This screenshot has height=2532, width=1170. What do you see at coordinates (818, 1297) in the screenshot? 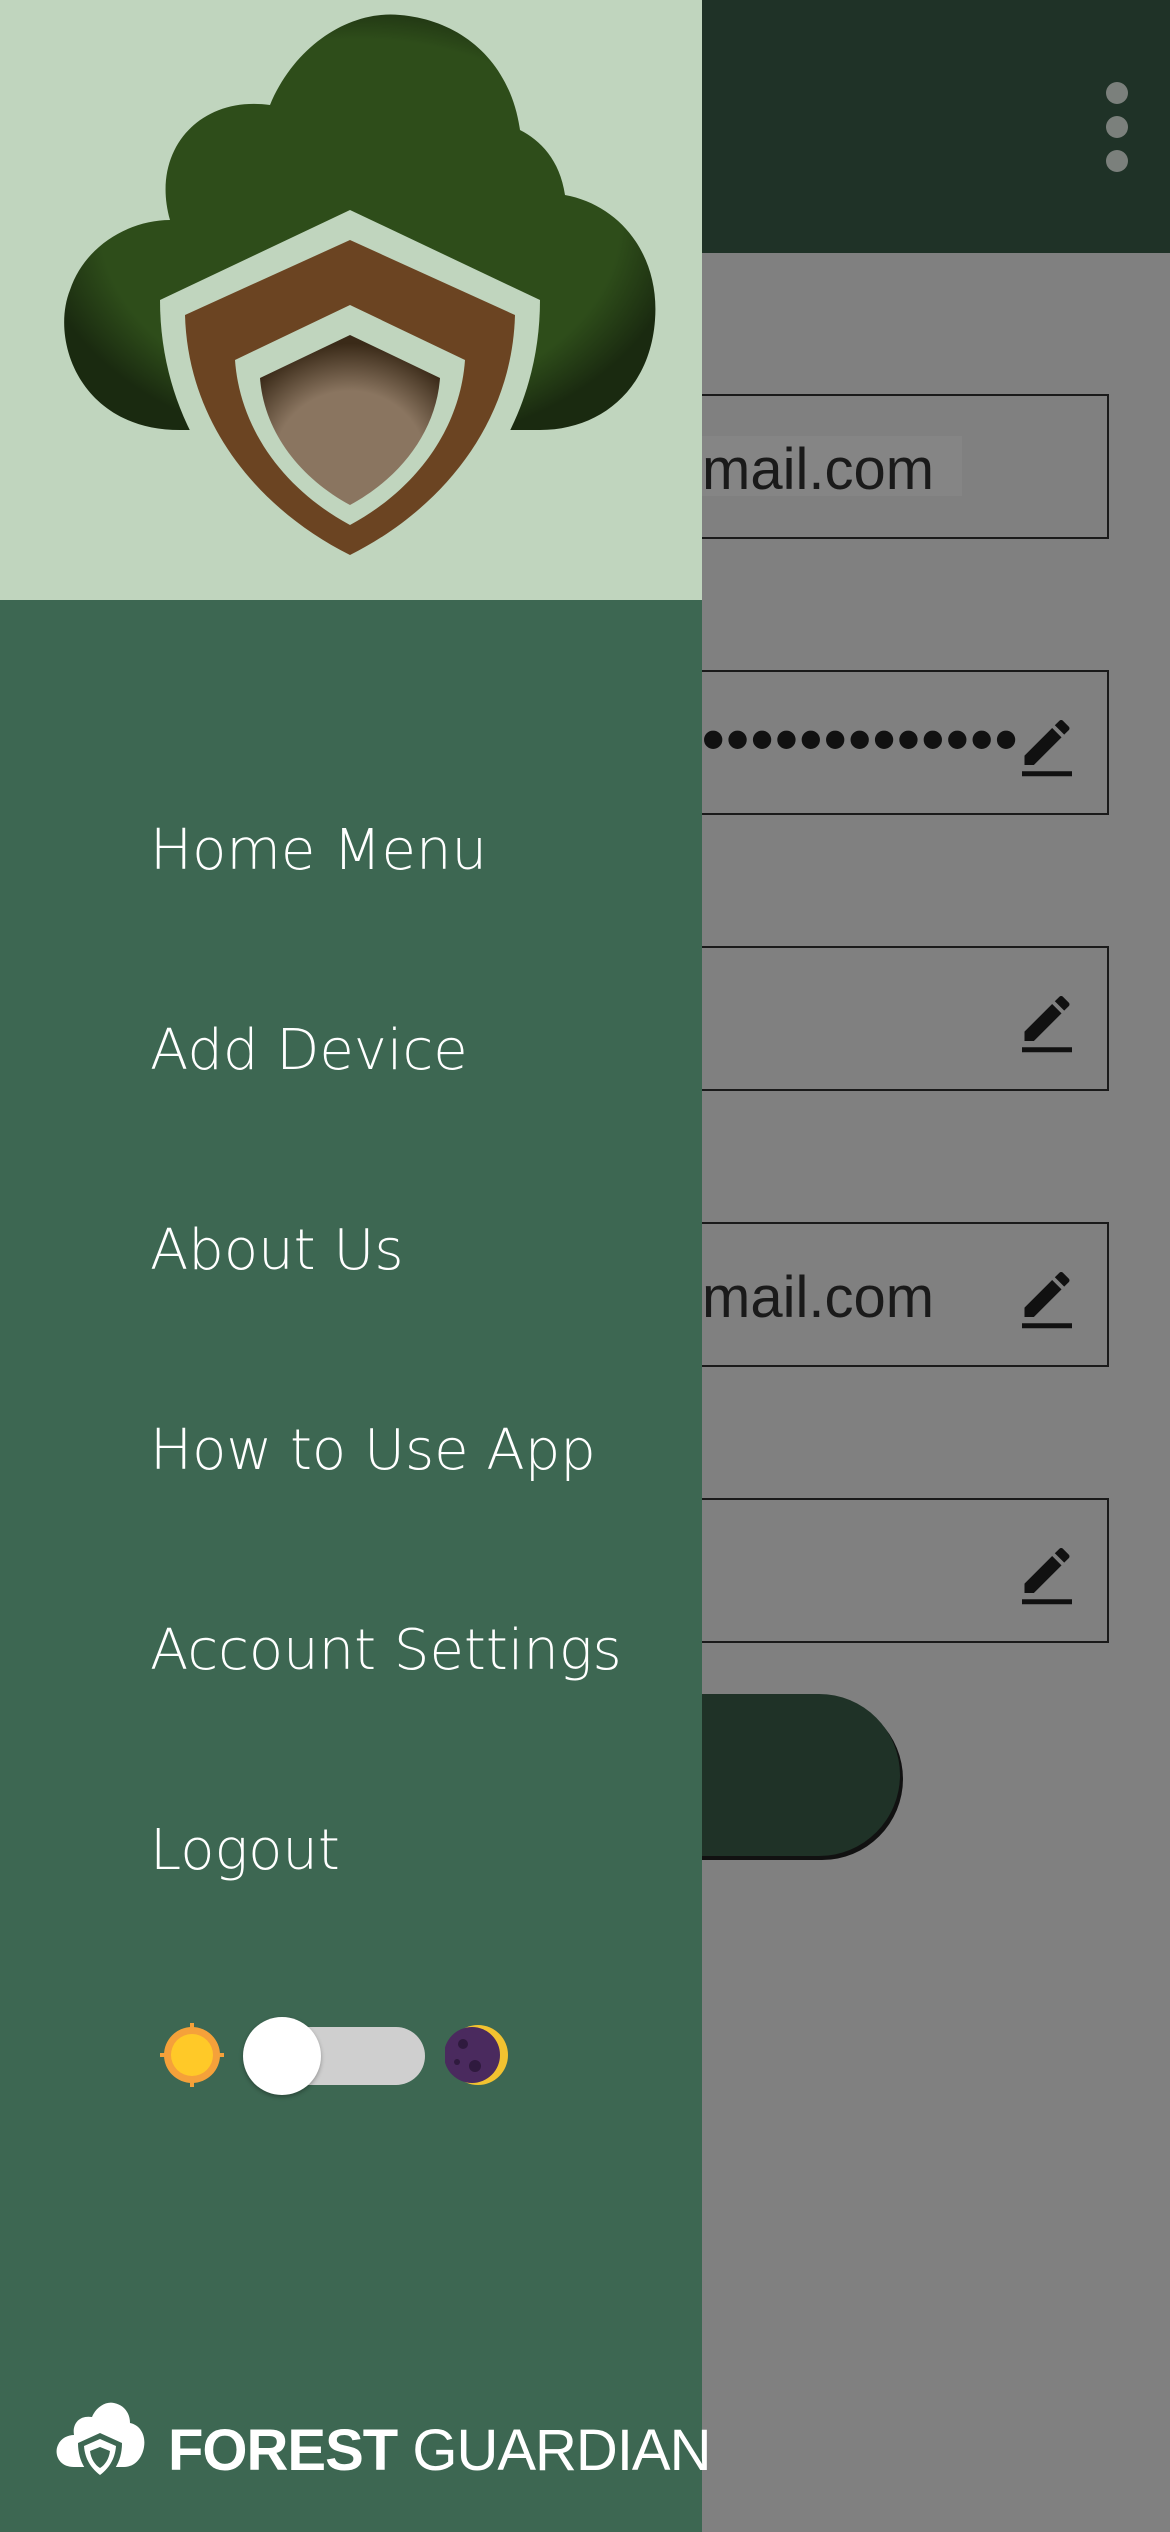
I see `secondary-email-field-value: mail.com` at bounding box center [818, 1297].